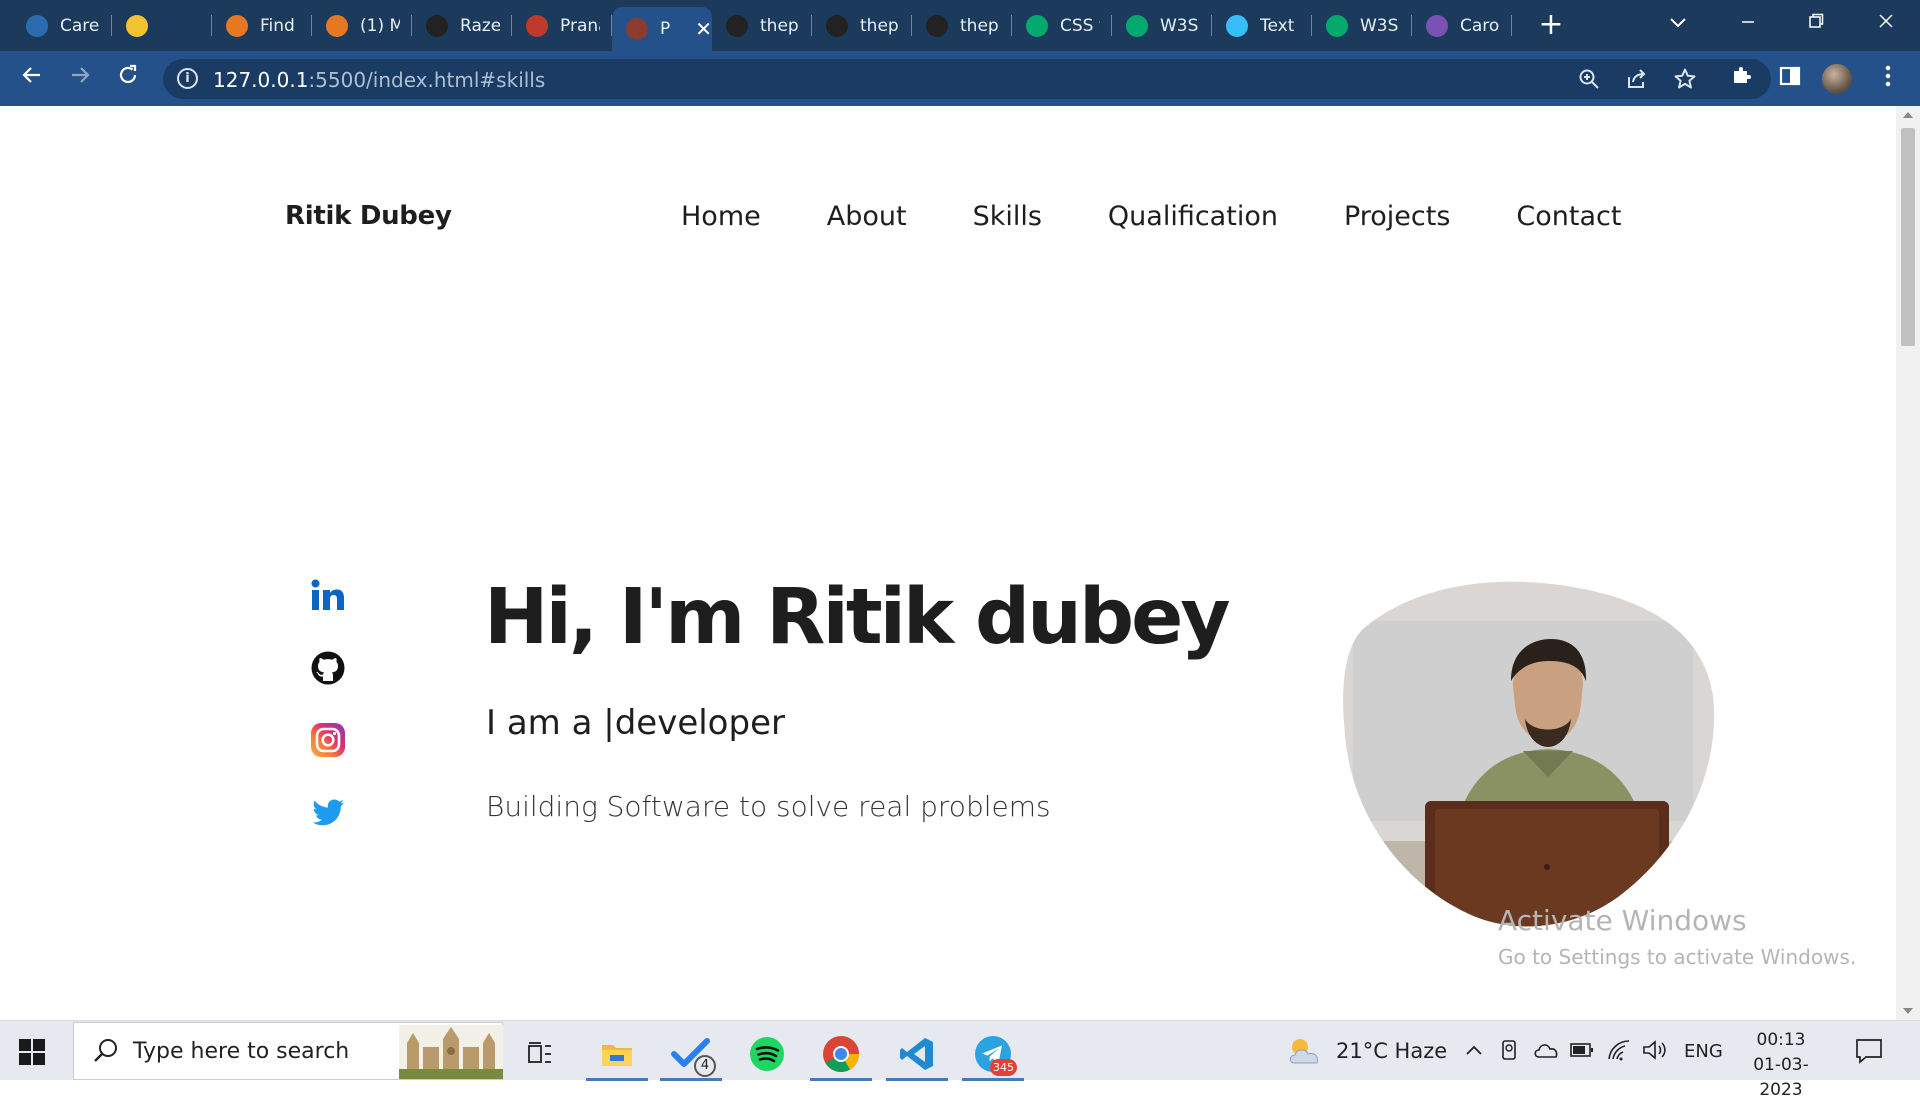  Describe the element at coordinates (721, 216) in the screenshot. I see `nav-link-home: Home` at that location.